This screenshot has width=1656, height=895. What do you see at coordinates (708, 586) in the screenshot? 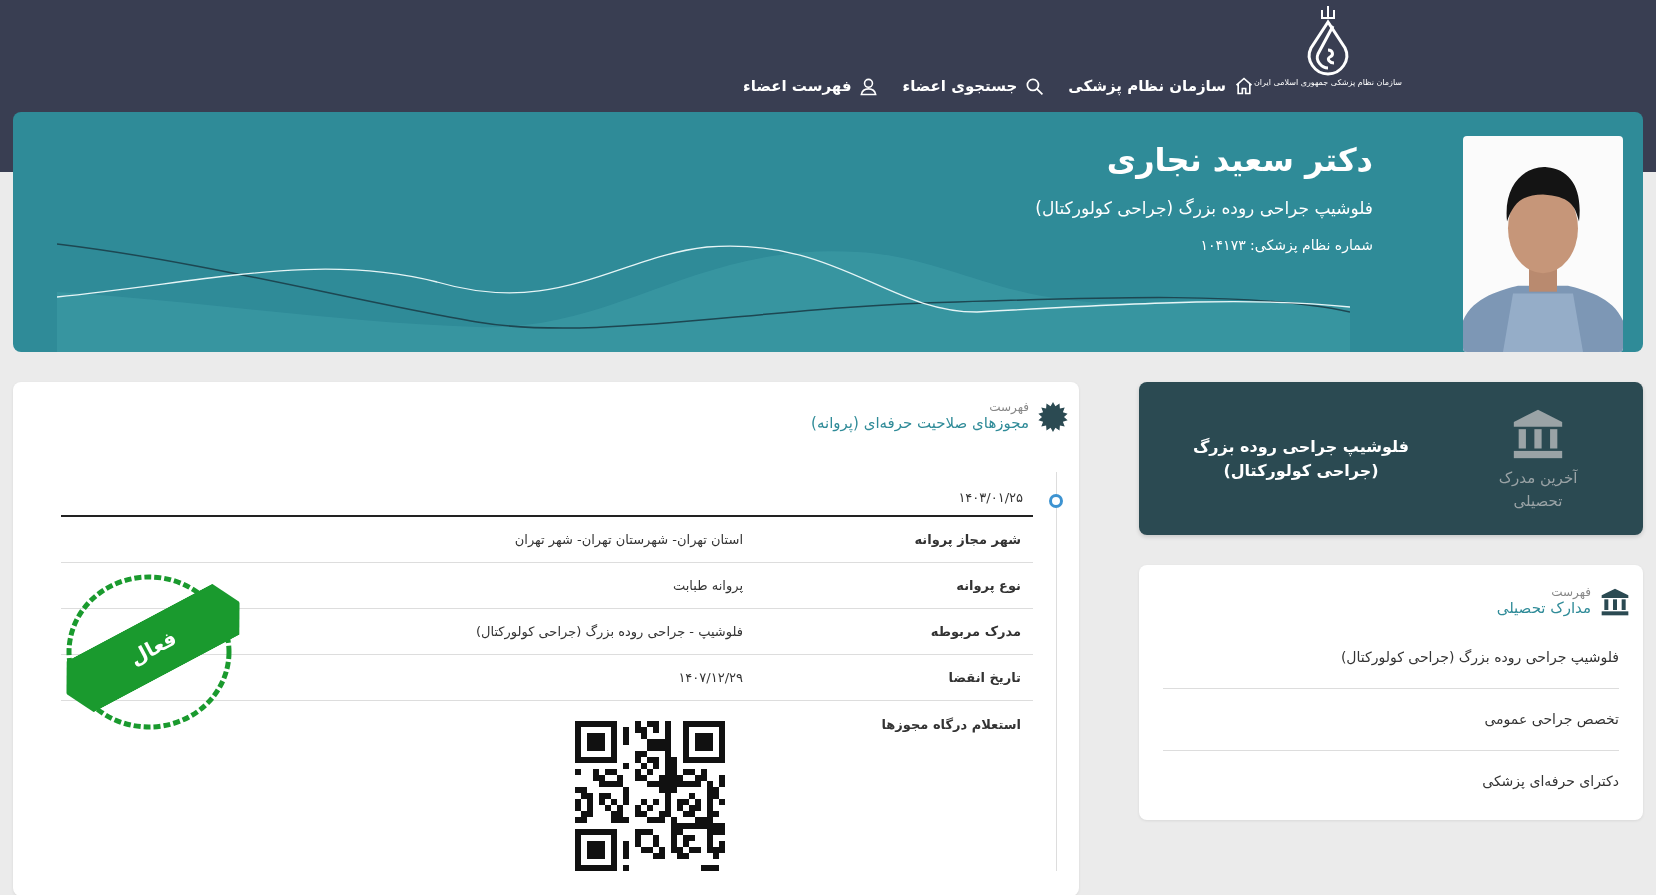
I see `field-value: پروانه طبابت` at bounding box center [708, 586].